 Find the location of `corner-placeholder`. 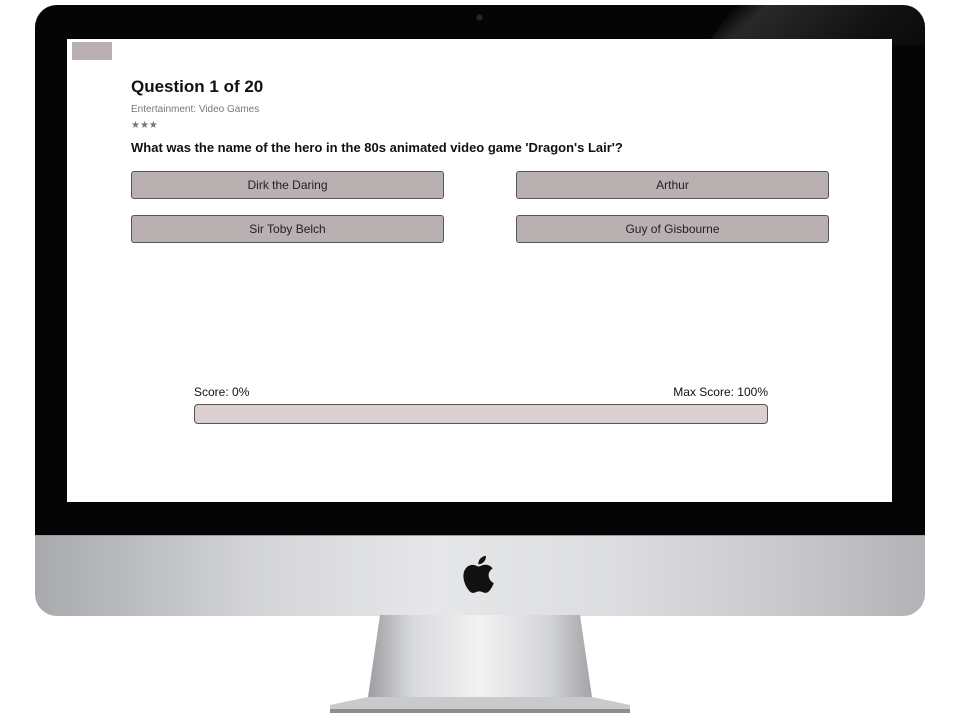

corner-placeholder is located at coordinates (92, 51).